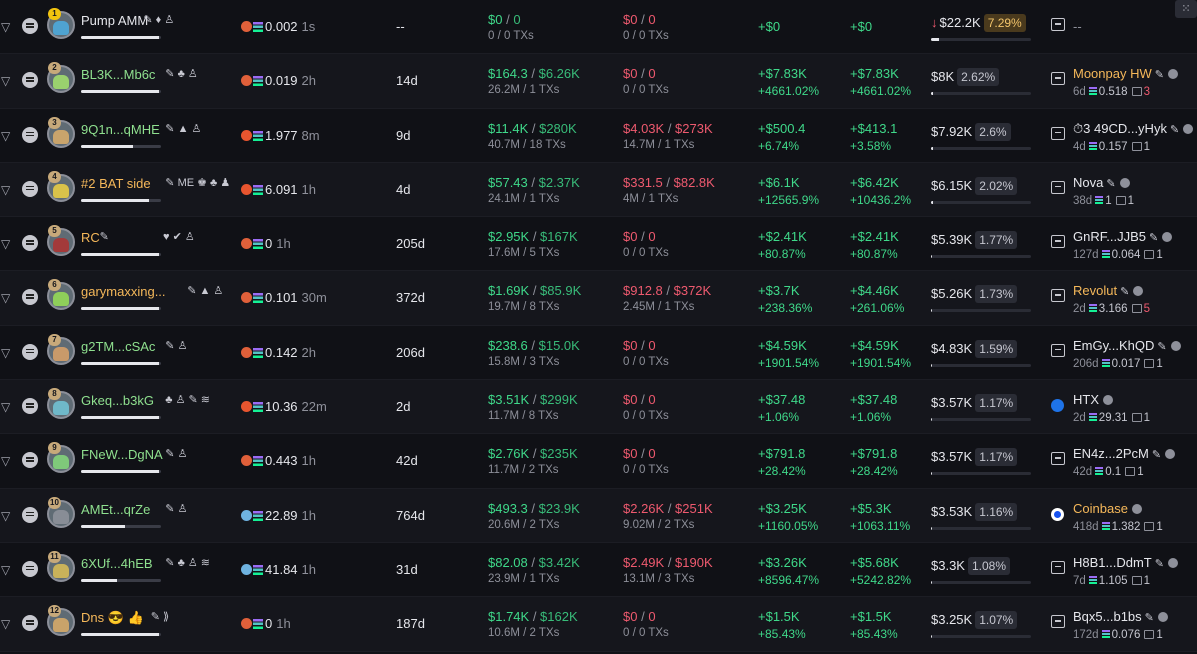  I want to click on funding-source-name: --, so click(1077, 26).